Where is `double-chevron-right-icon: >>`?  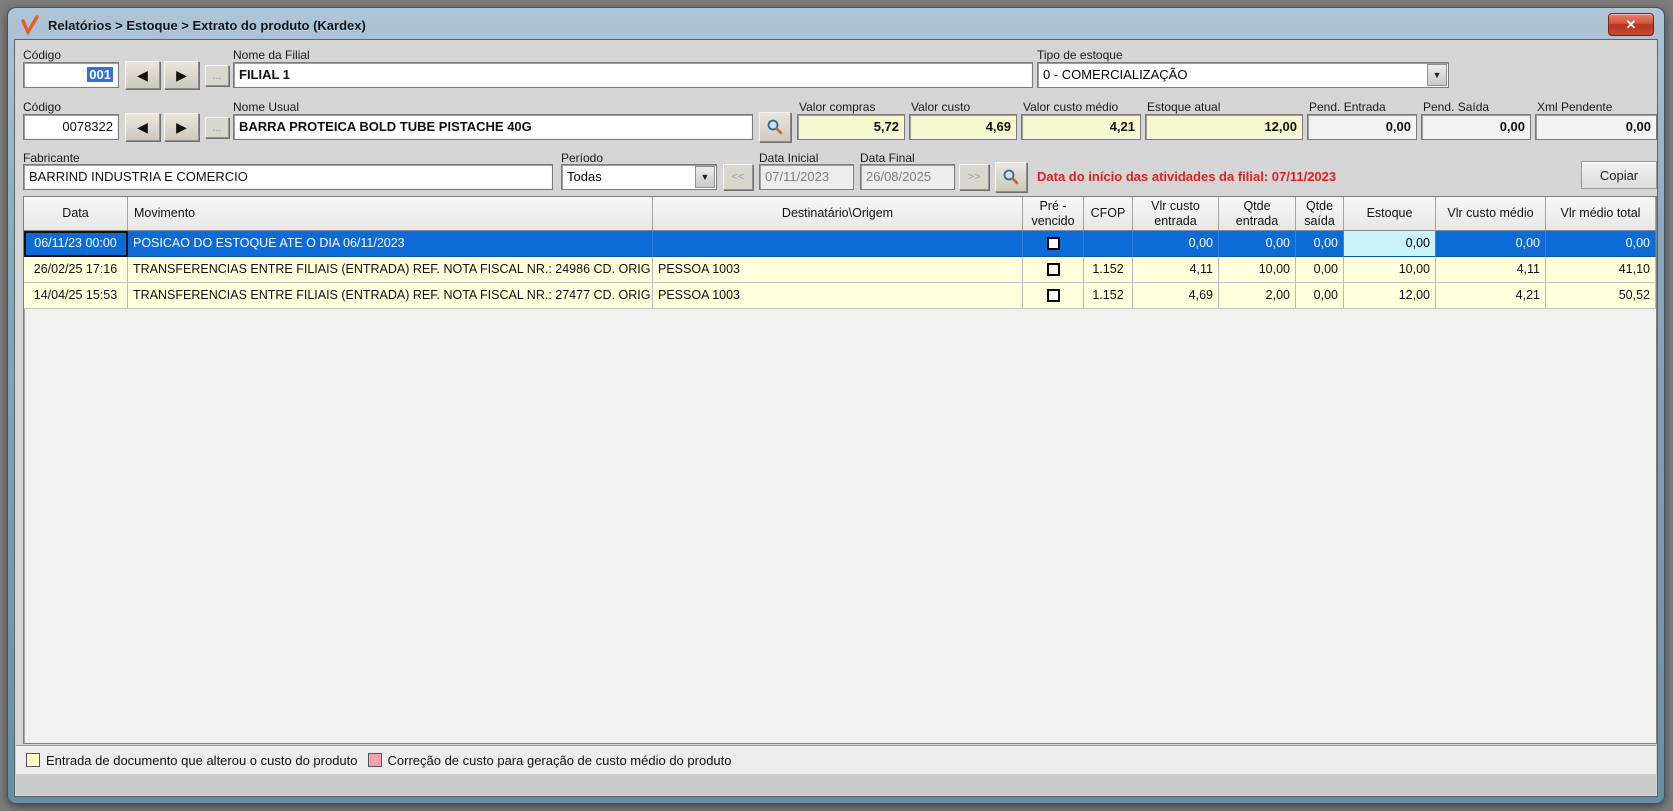
double-chevron-right-icon: >> is located at coordinates (974, 177).